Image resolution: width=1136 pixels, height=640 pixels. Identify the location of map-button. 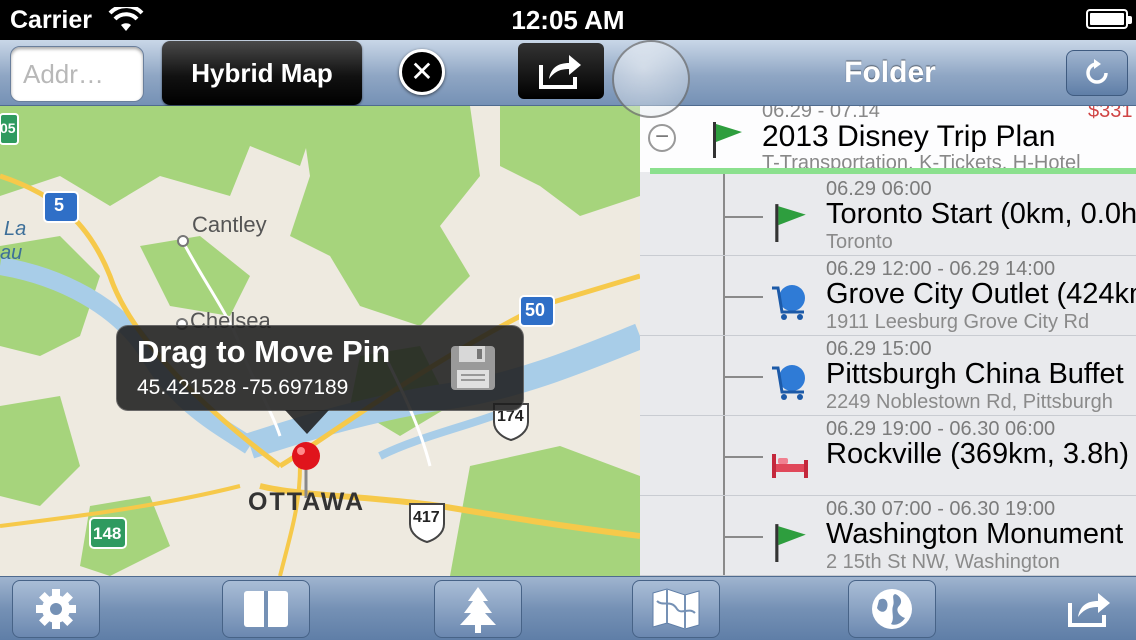
(676, 609).